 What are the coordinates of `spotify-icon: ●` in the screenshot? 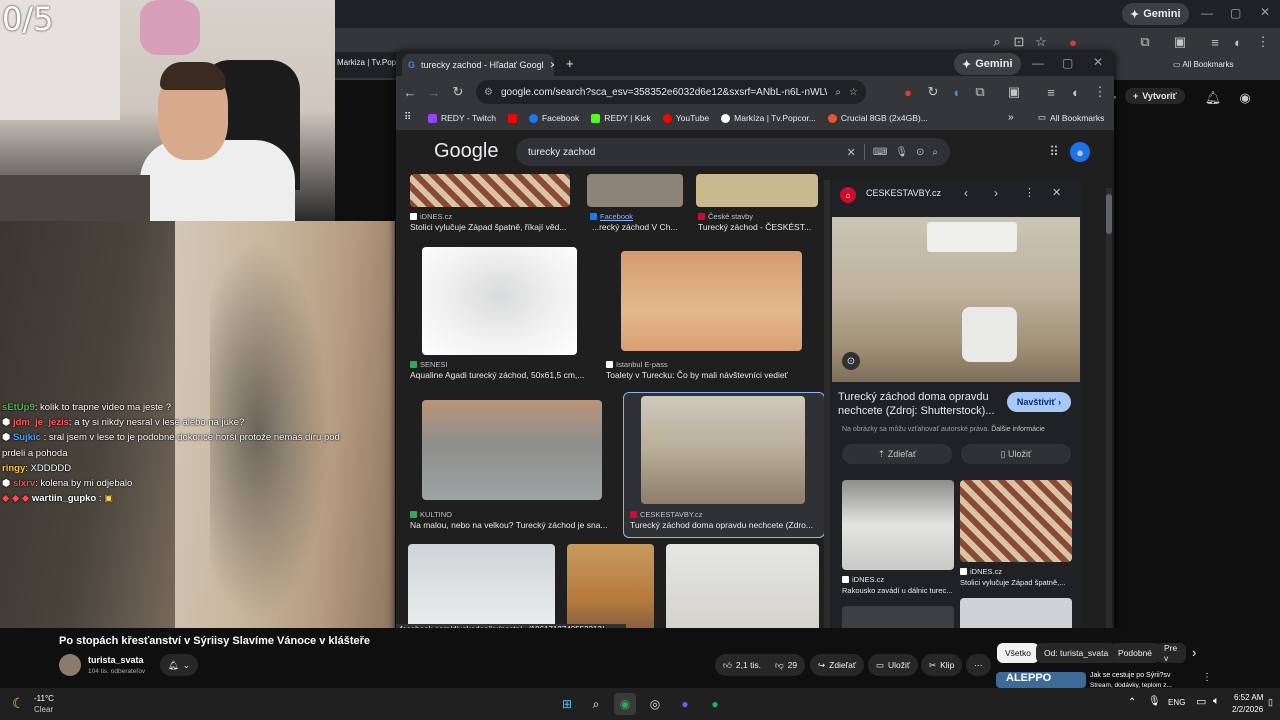 It's located at (715, 704).